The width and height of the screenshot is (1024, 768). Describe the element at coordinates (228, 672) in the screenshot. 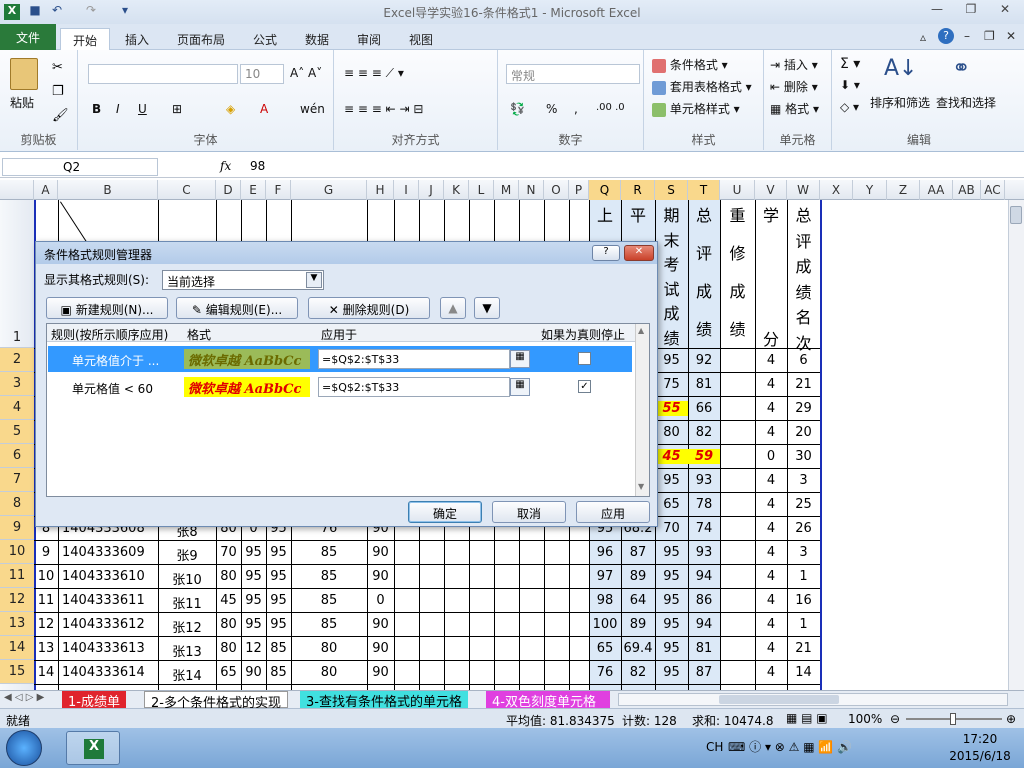

I see `table-cell: 65` at that location.